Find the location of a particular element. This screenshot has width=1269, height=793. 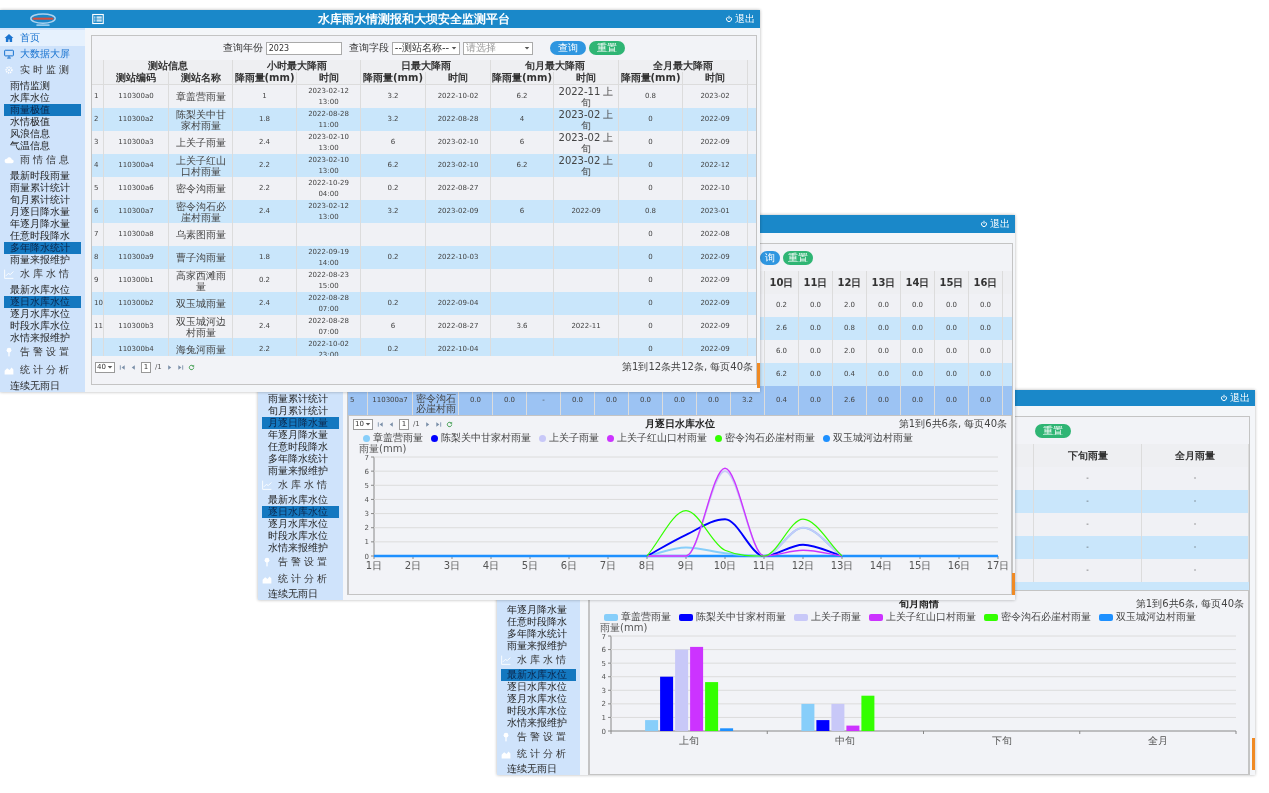

area-chart-icon is located at coordinates (9, 370).